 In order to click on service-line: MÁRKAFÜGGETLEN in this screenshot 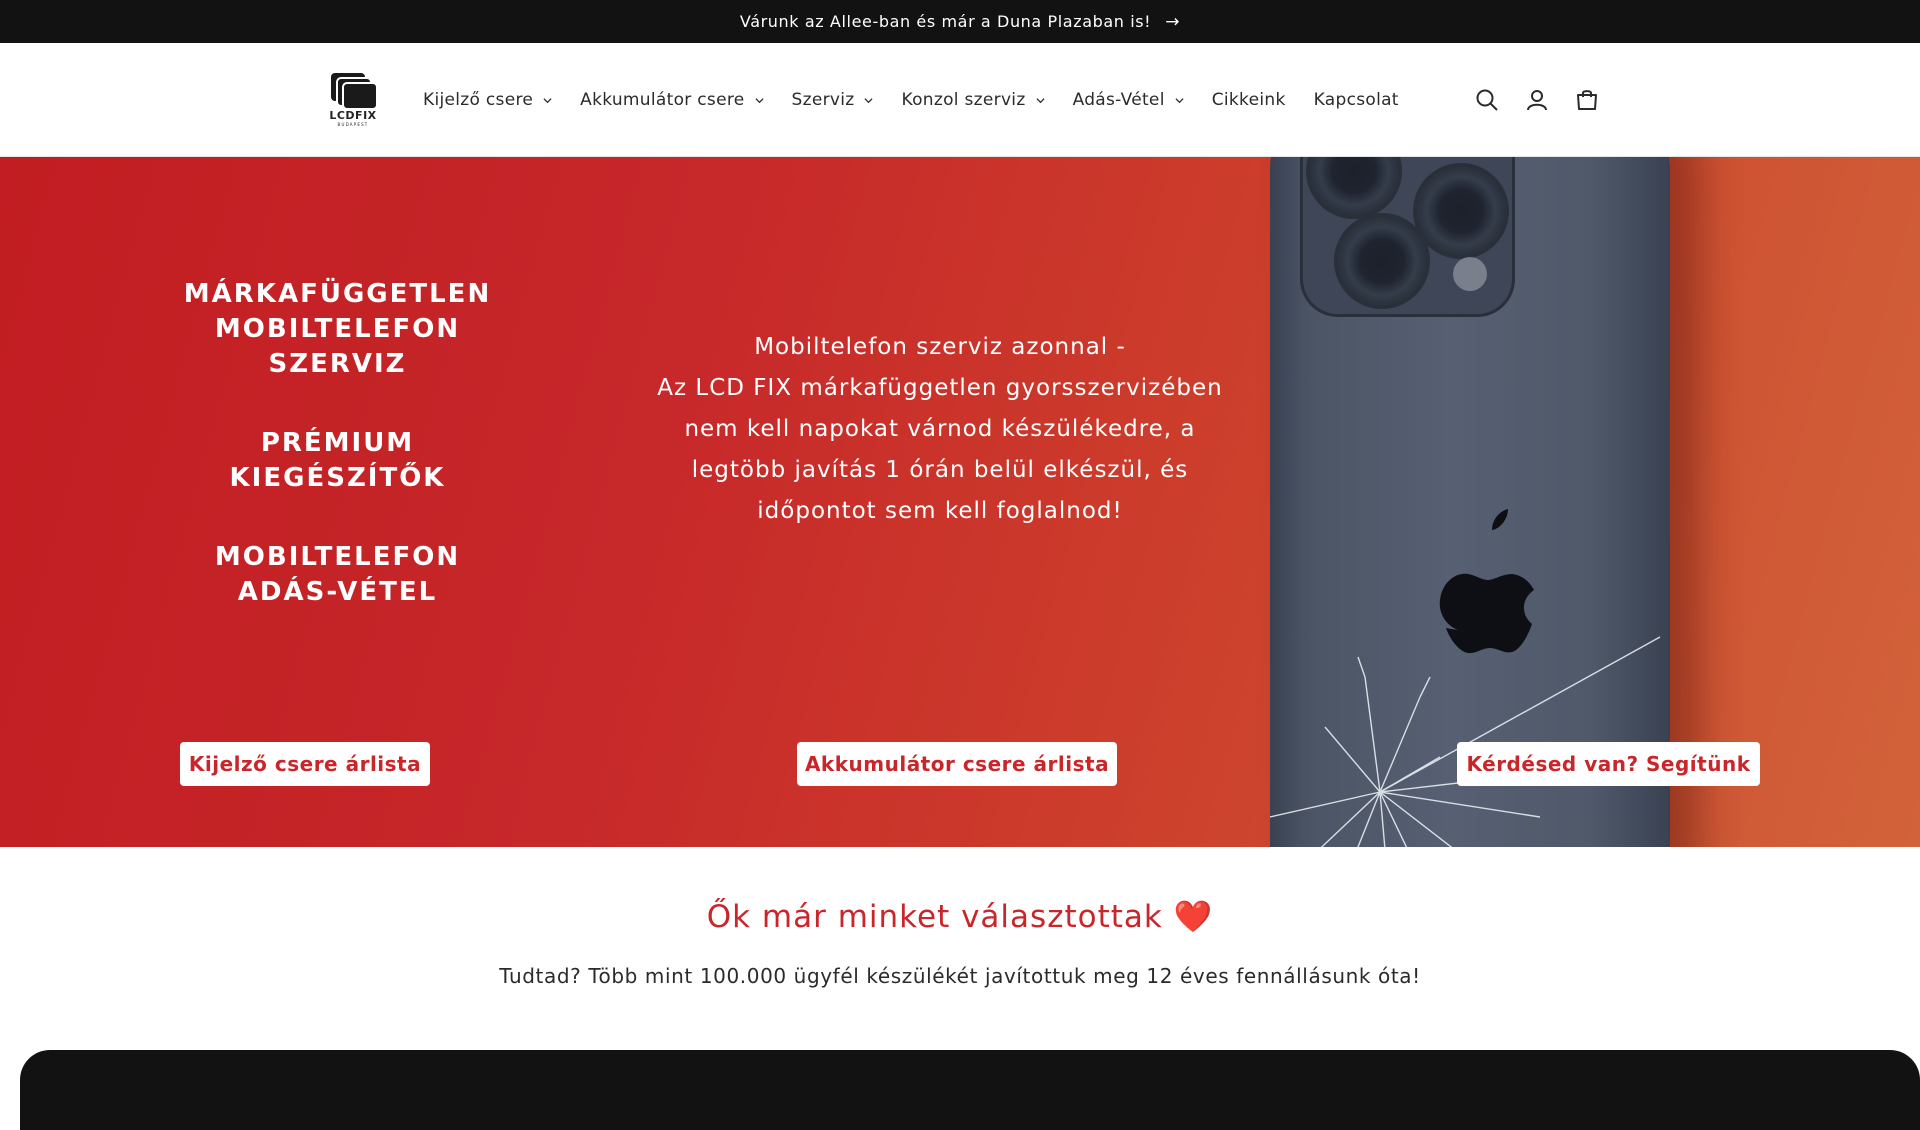, I will do `click(337, 294)`.